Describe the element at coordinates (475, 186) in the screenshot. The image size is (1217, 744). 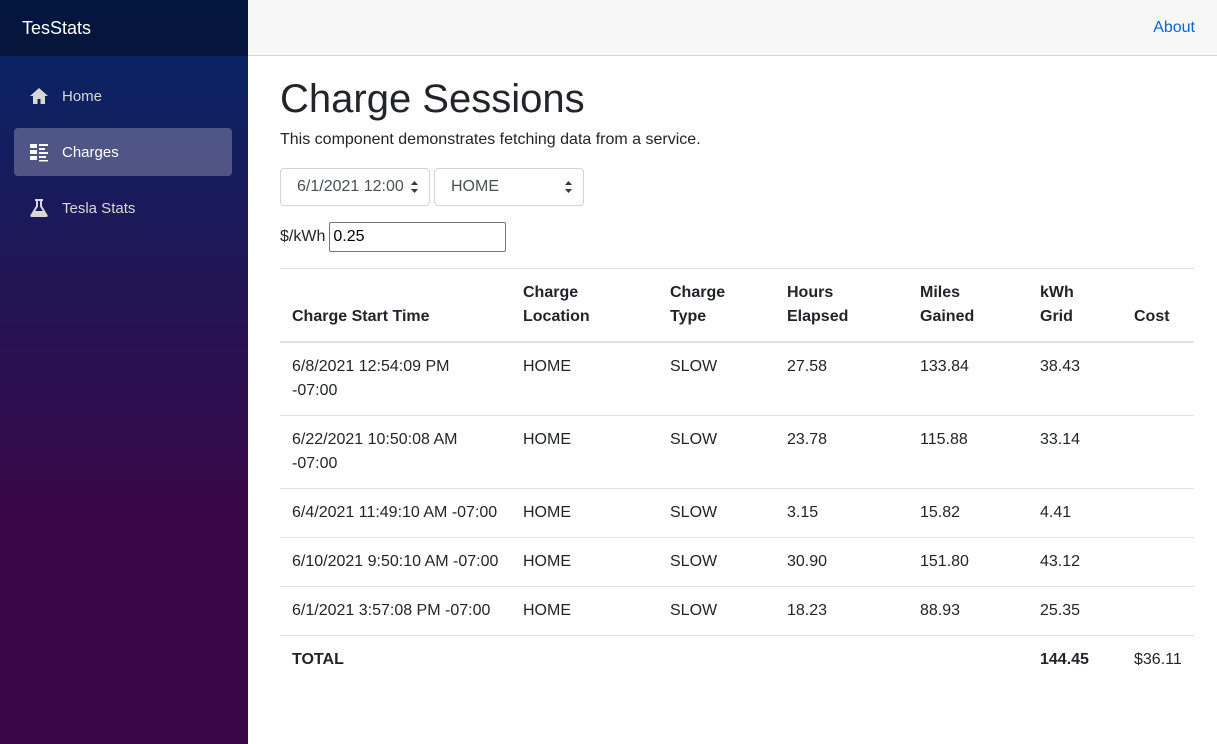
I see `location-select-value: HOME` at that location.